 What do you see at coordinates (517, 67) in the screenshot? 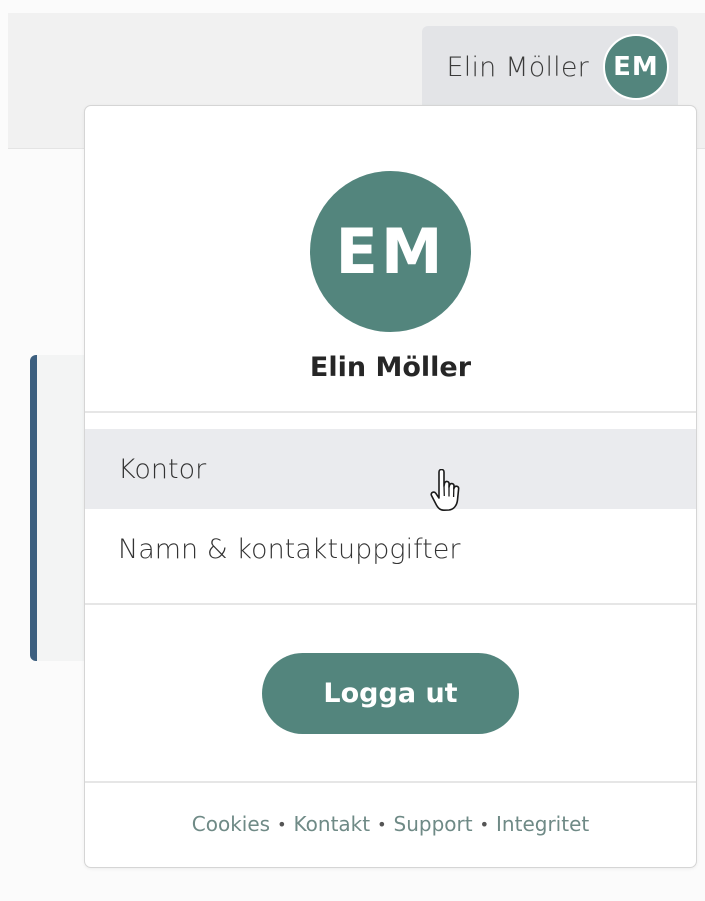
I see `header-user-name: Elin Möller` at bounding box center [517, 67].